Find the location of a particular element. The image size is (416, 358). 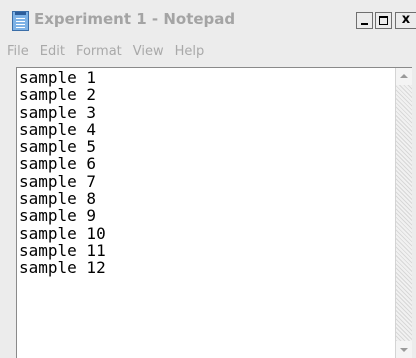

text-line: sample 1 is located at coordinates (58, 77).